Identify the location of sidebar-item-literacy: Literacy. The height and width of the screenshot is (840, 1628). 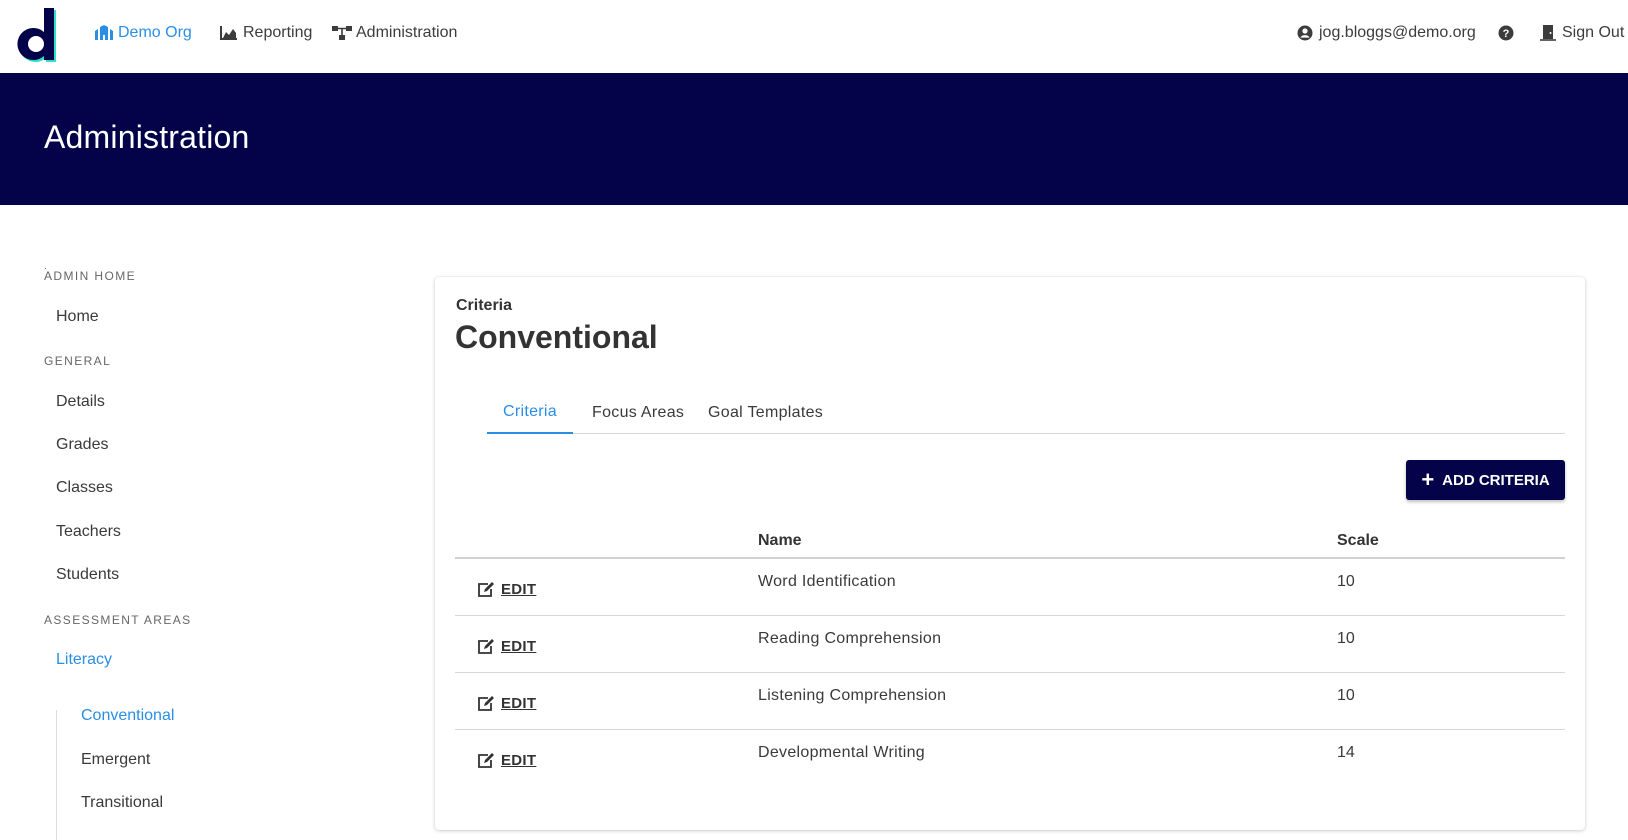
(84, 660).